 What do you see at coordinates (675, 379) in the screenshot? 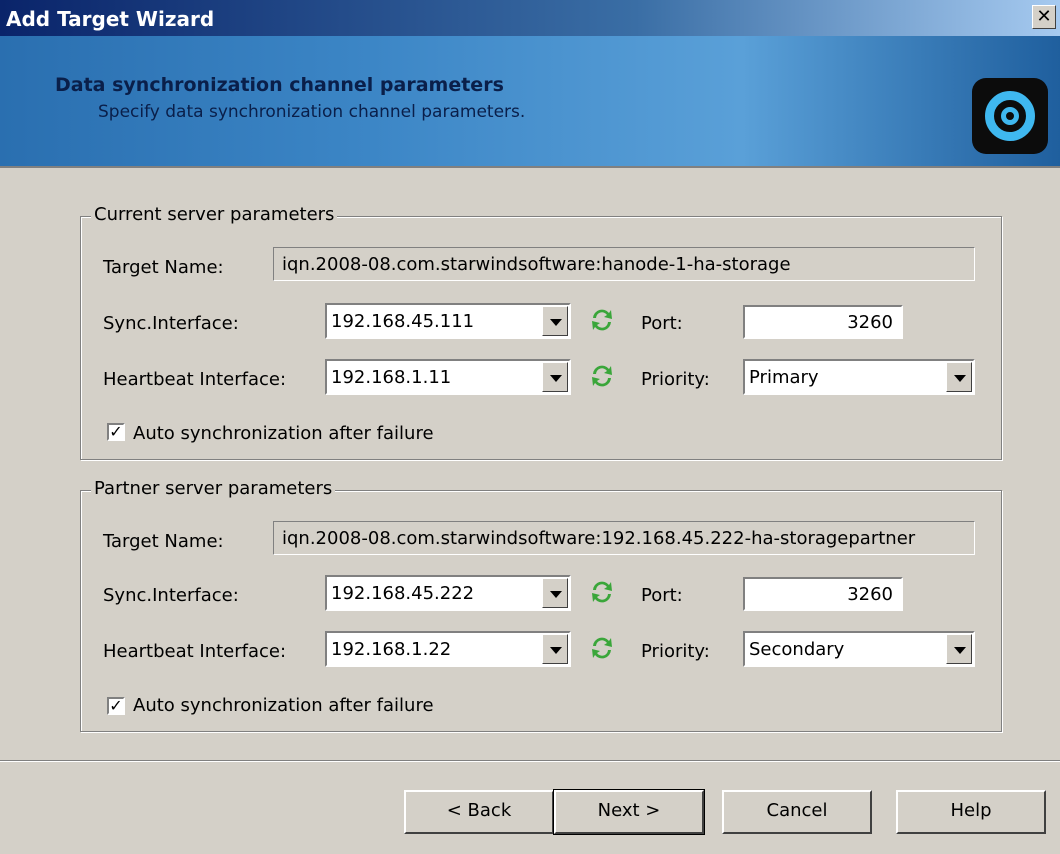
I see `current-priority-label: Priority:` at bounding box center [675, 379].